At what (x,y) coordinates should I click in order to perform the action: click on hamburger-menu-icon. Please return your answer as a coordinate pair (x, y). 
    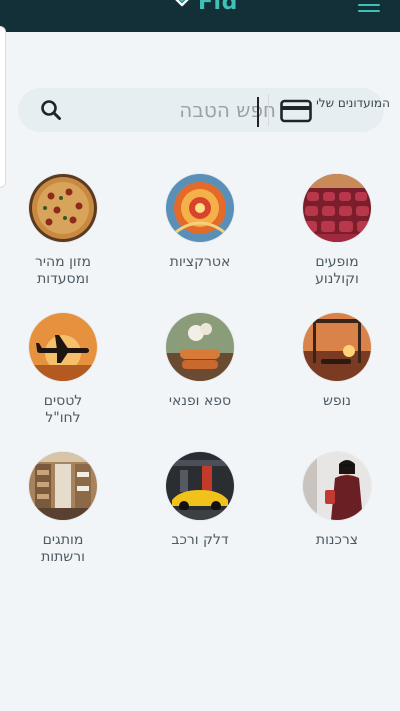
    Looking at the image, I should click on (369, 6).